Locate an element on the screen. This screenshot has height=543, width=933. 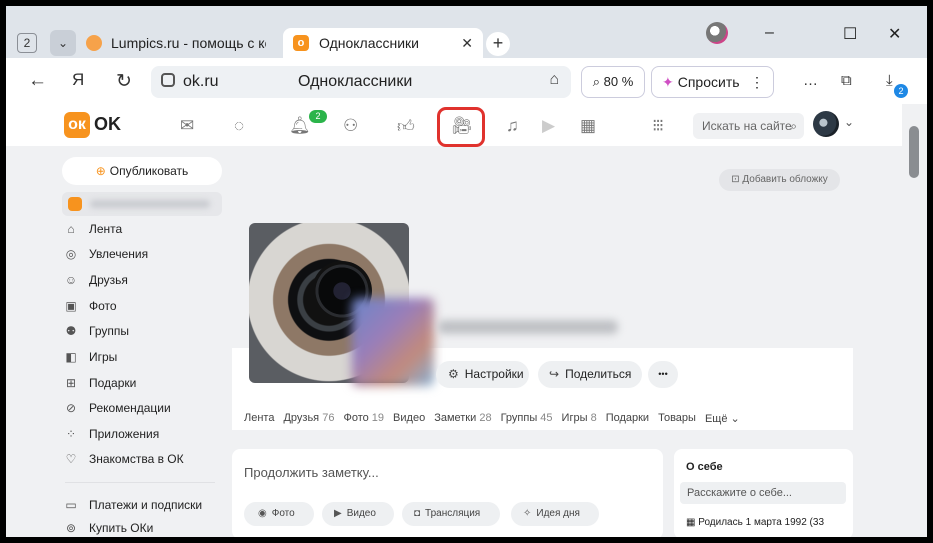
reload-icon: ↻ is located at coordinates (124, 81).